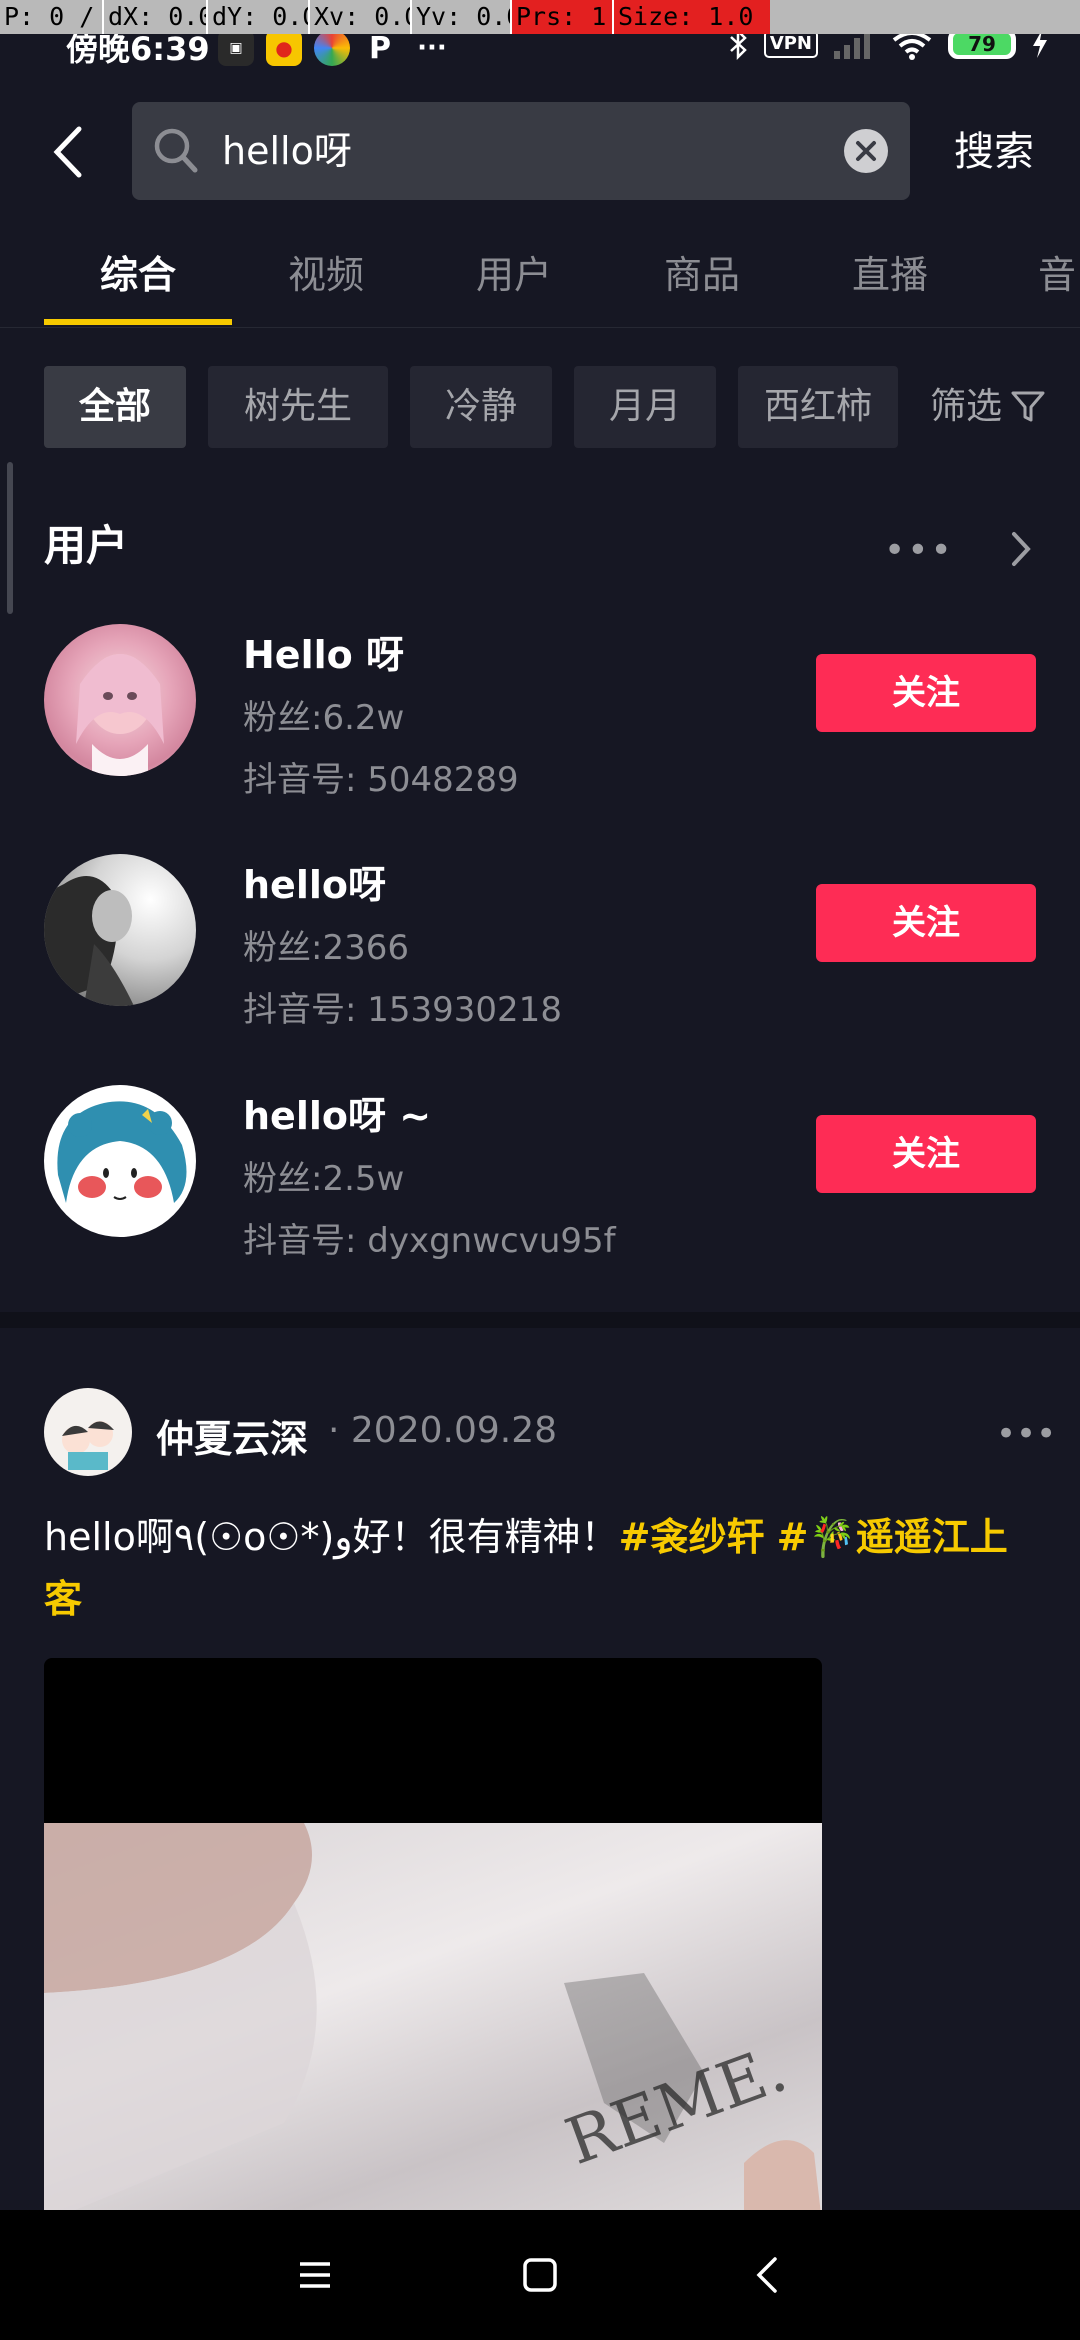 The image size is (1080, 2340). I want to click on search-input: hello呀, so click(521, 151).